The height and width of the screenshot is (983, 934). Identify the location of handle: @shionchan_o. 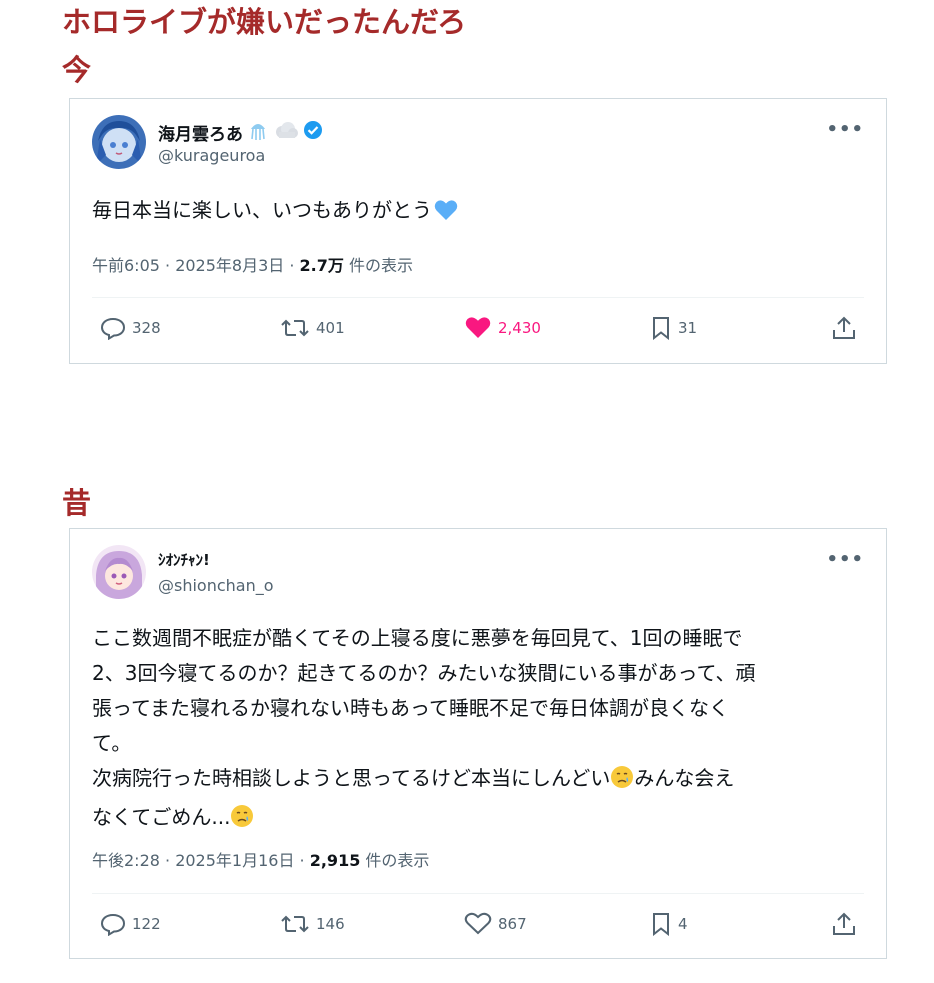
(216, 585).